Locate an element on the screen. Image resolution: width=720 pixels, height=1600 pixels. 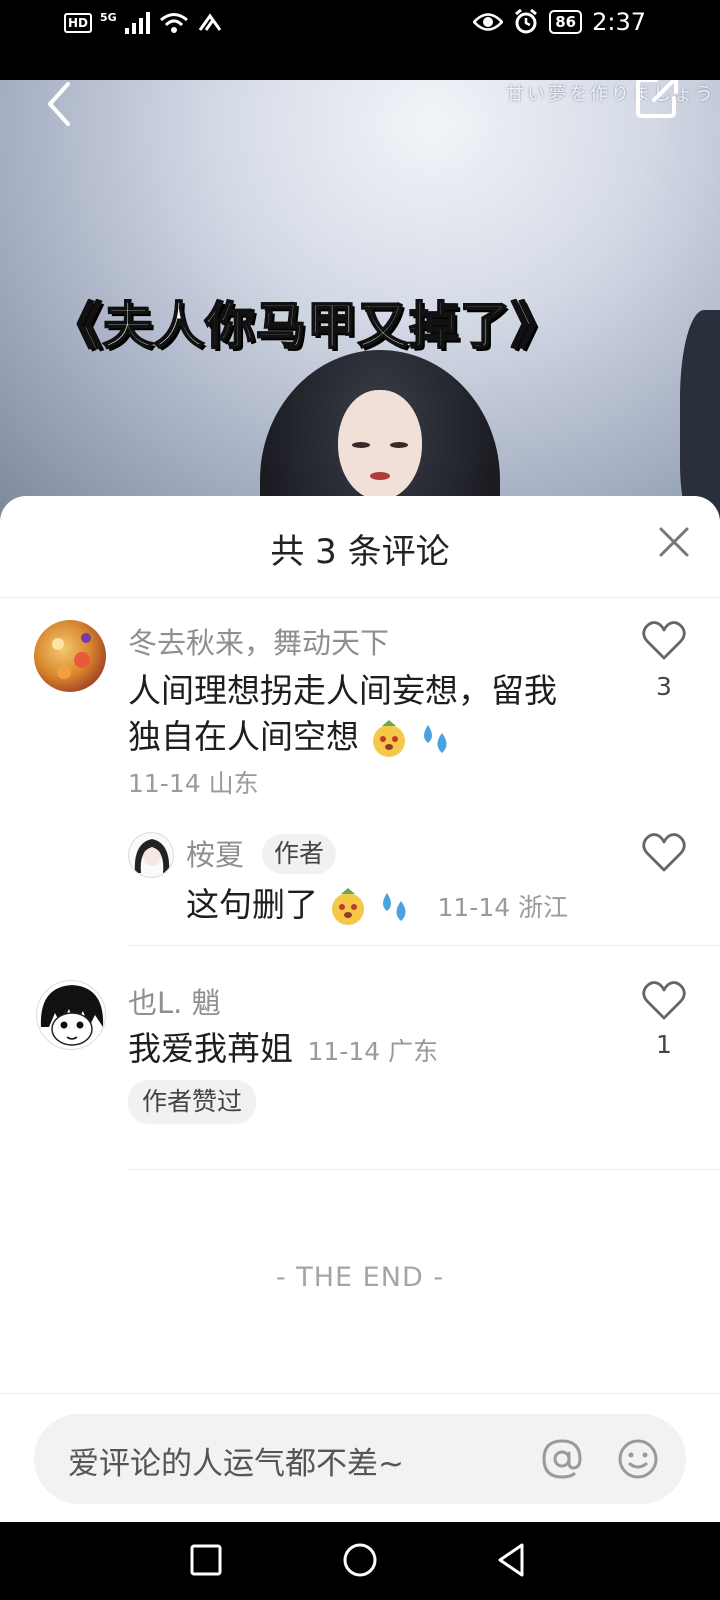
status-right: 86 2:37 is located at coordinates (559, 22).